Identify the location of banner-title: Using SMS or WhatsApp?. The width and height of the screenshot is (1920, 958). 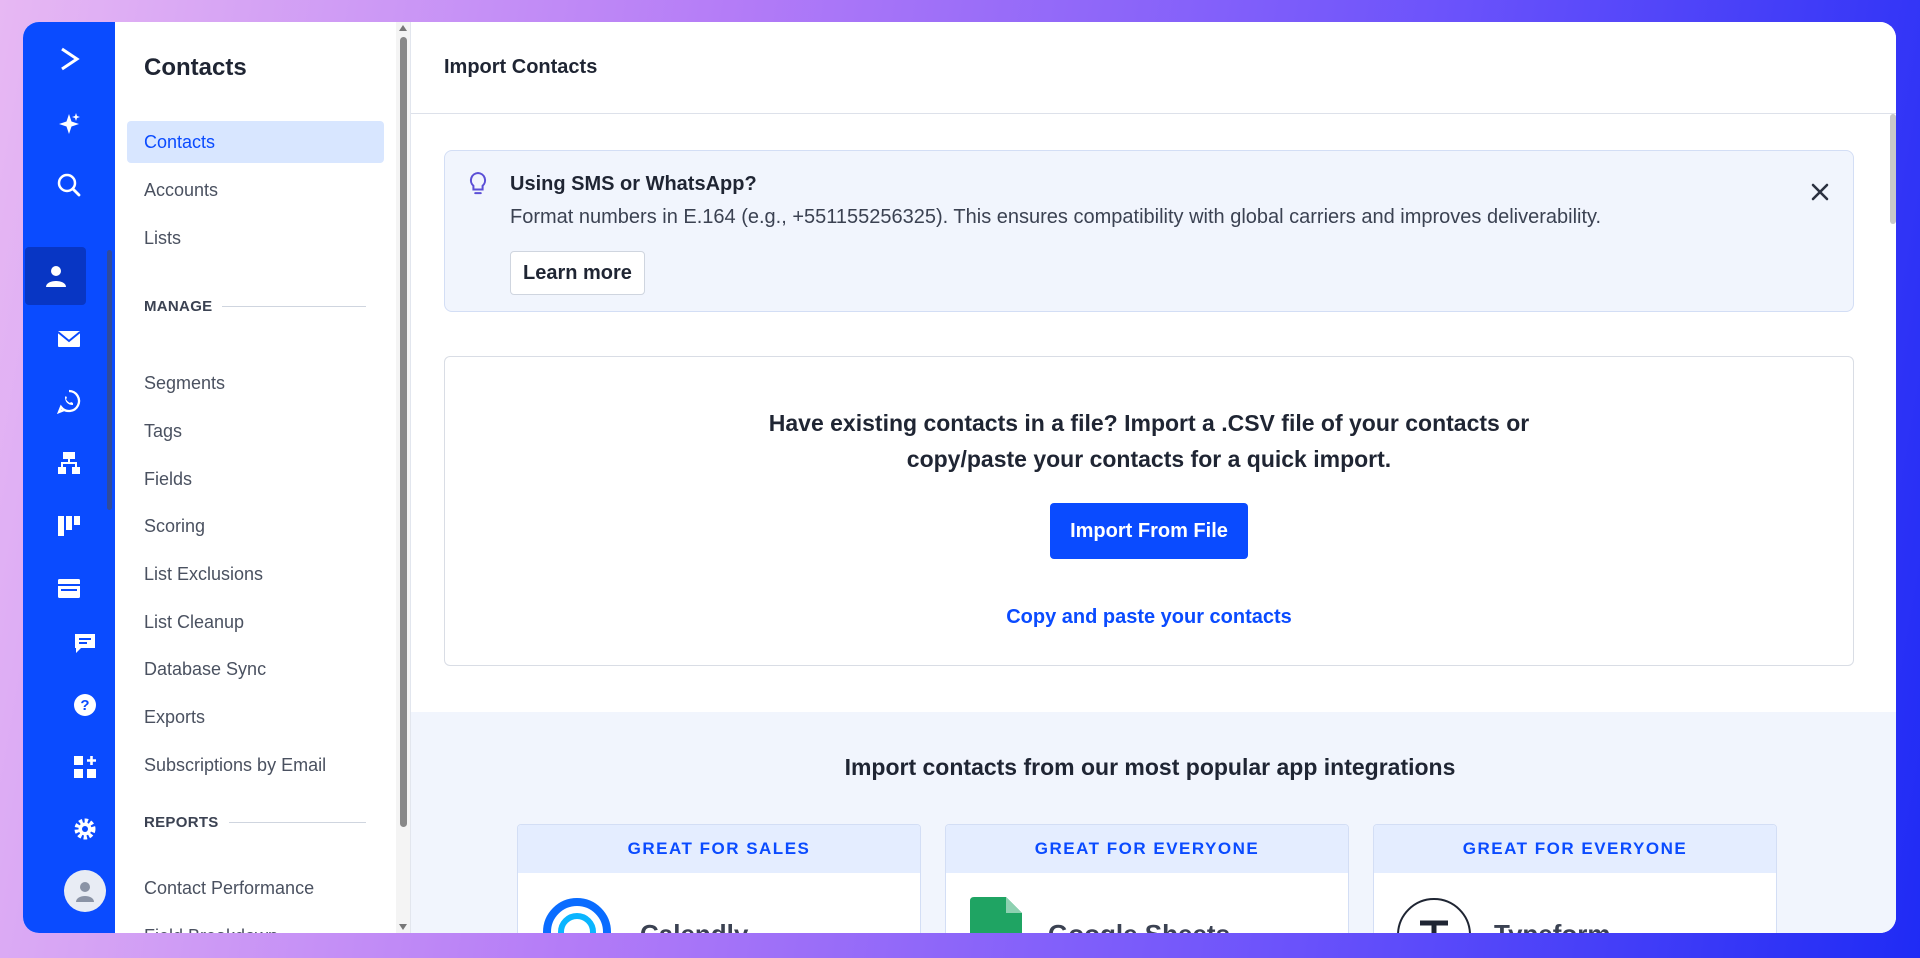
(633, 184).